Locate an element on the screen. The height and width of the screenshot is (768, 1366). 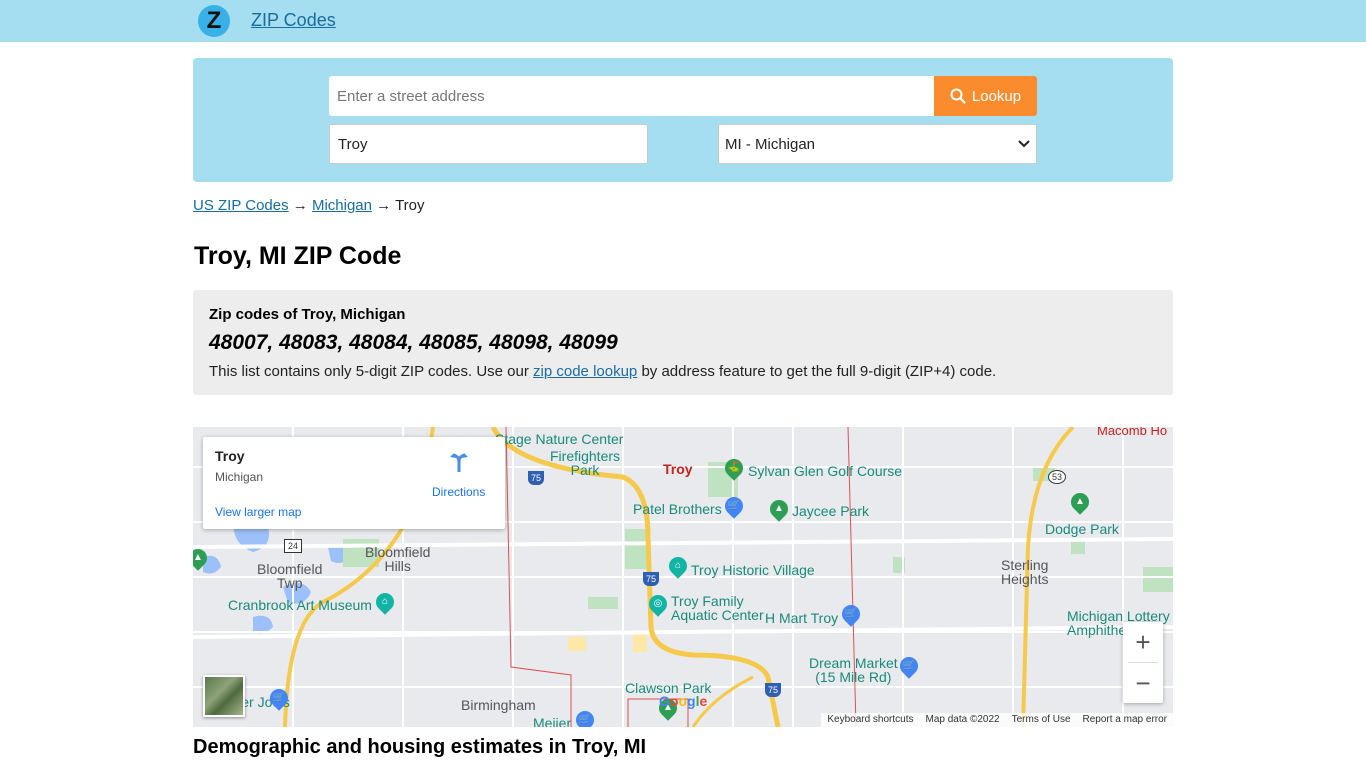
zoom-controls: + − is located at coordinates (1143, 662).